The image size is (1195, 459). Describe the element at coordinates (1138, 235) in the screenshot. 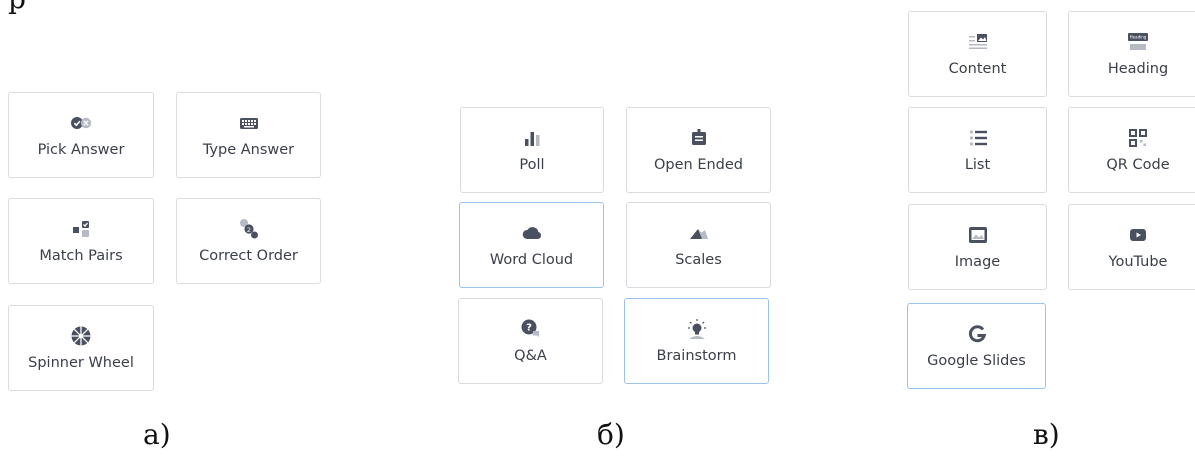

I see `youtube-icon` at that location.